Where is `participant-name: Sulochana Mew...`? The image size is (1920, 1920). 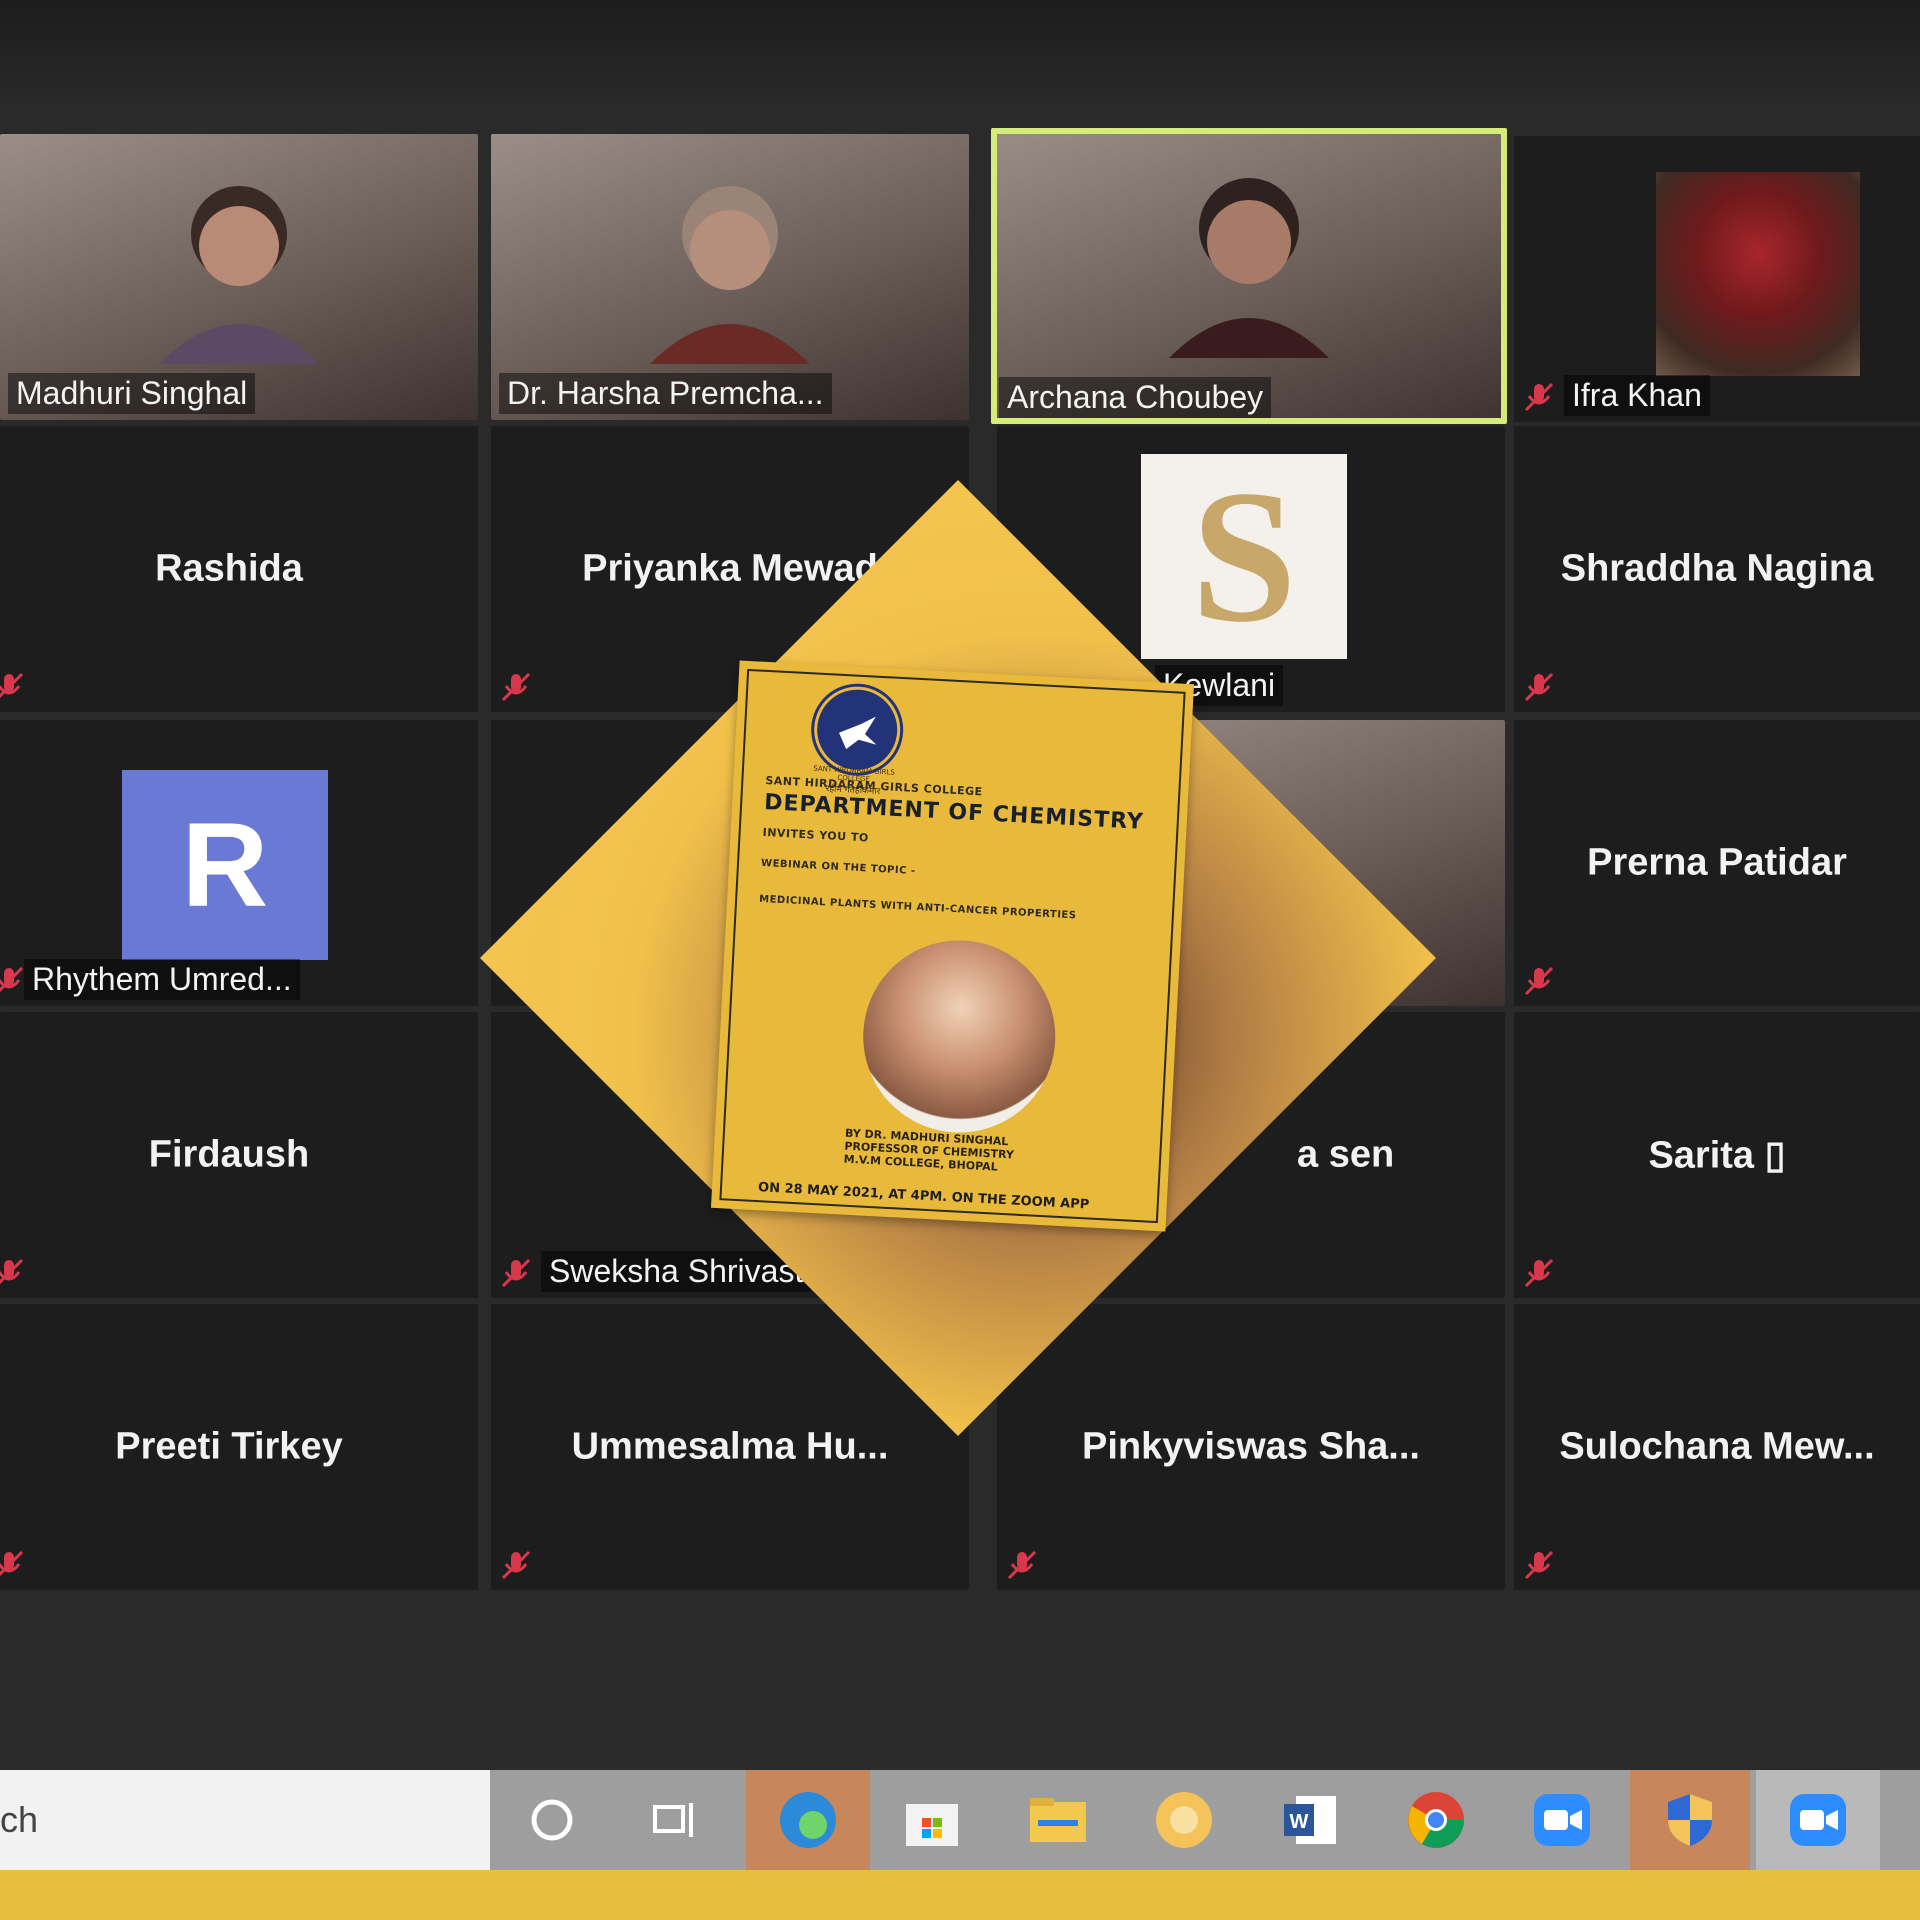
participant-name: Sulochana Mew... is located at coordinates (1717, 1446).